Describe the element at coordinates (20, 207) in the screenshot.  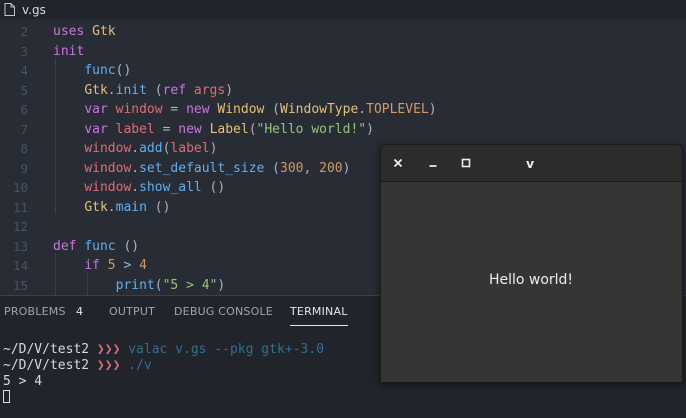
I see `line-number: 11` at that location.